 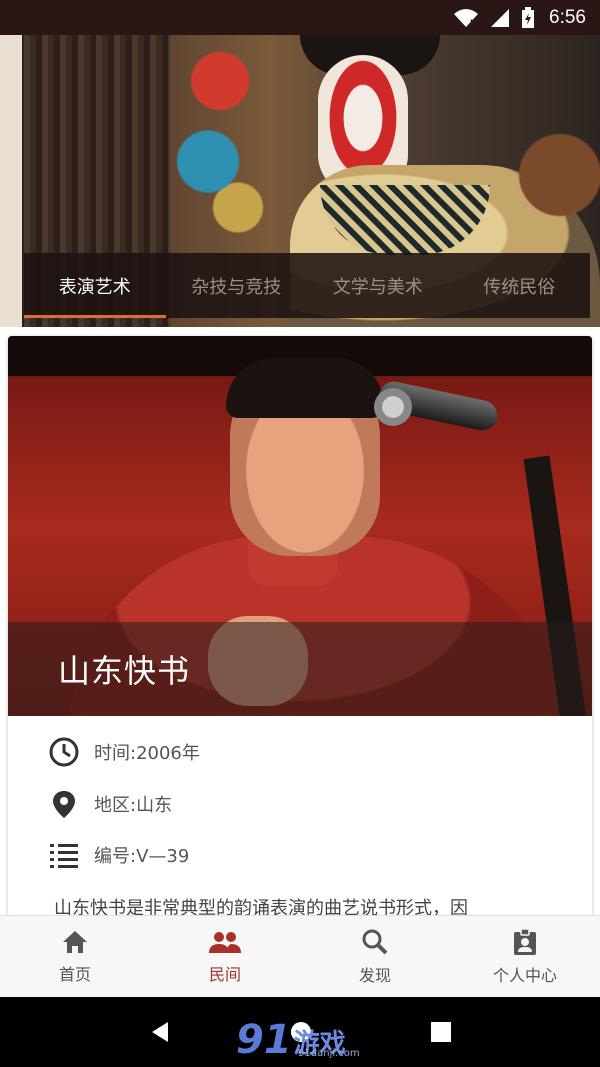 What do you see at coordinates (525, 941) in the screenshot?
I see `profile-icon` at bounding box center [525, 941].